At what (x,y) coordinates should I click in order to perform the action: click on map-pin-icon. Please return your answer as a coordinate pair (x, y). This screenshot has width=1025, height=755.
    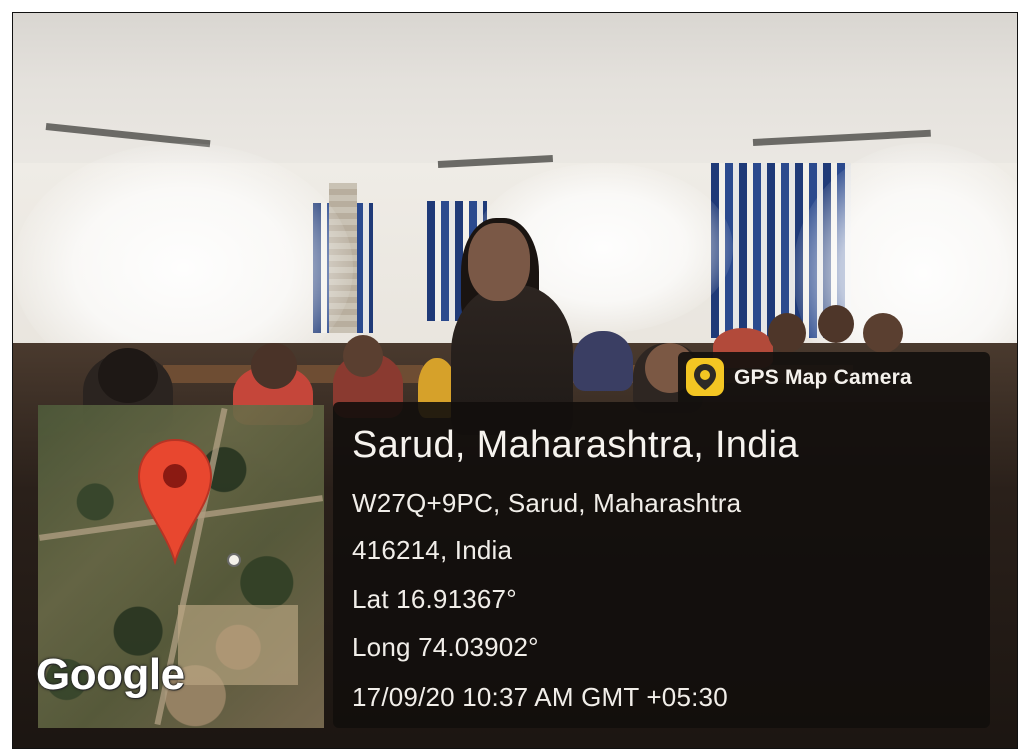
    Looking at the image, I should click on (175, 502).